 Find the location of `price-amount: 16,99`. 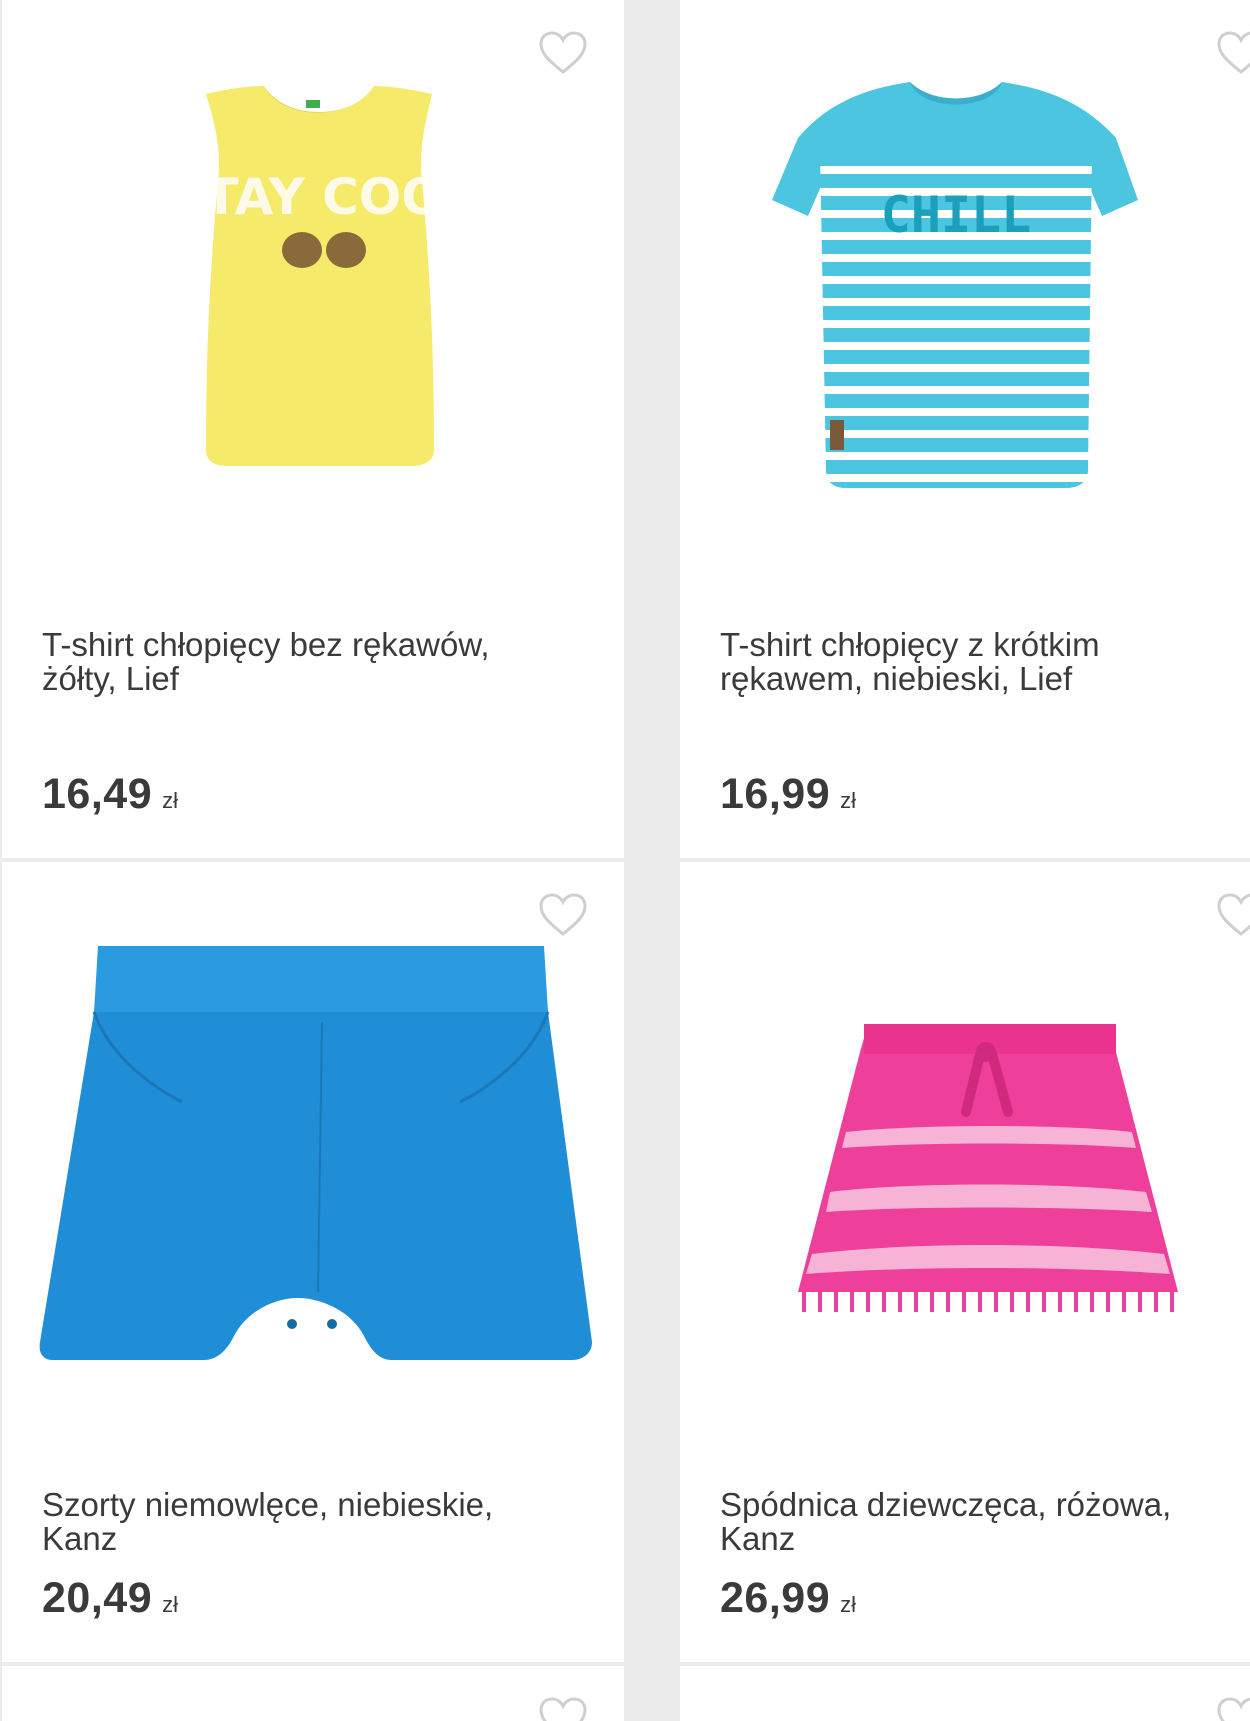

price-amount: 16,99 is located at coordinates (775, 794).